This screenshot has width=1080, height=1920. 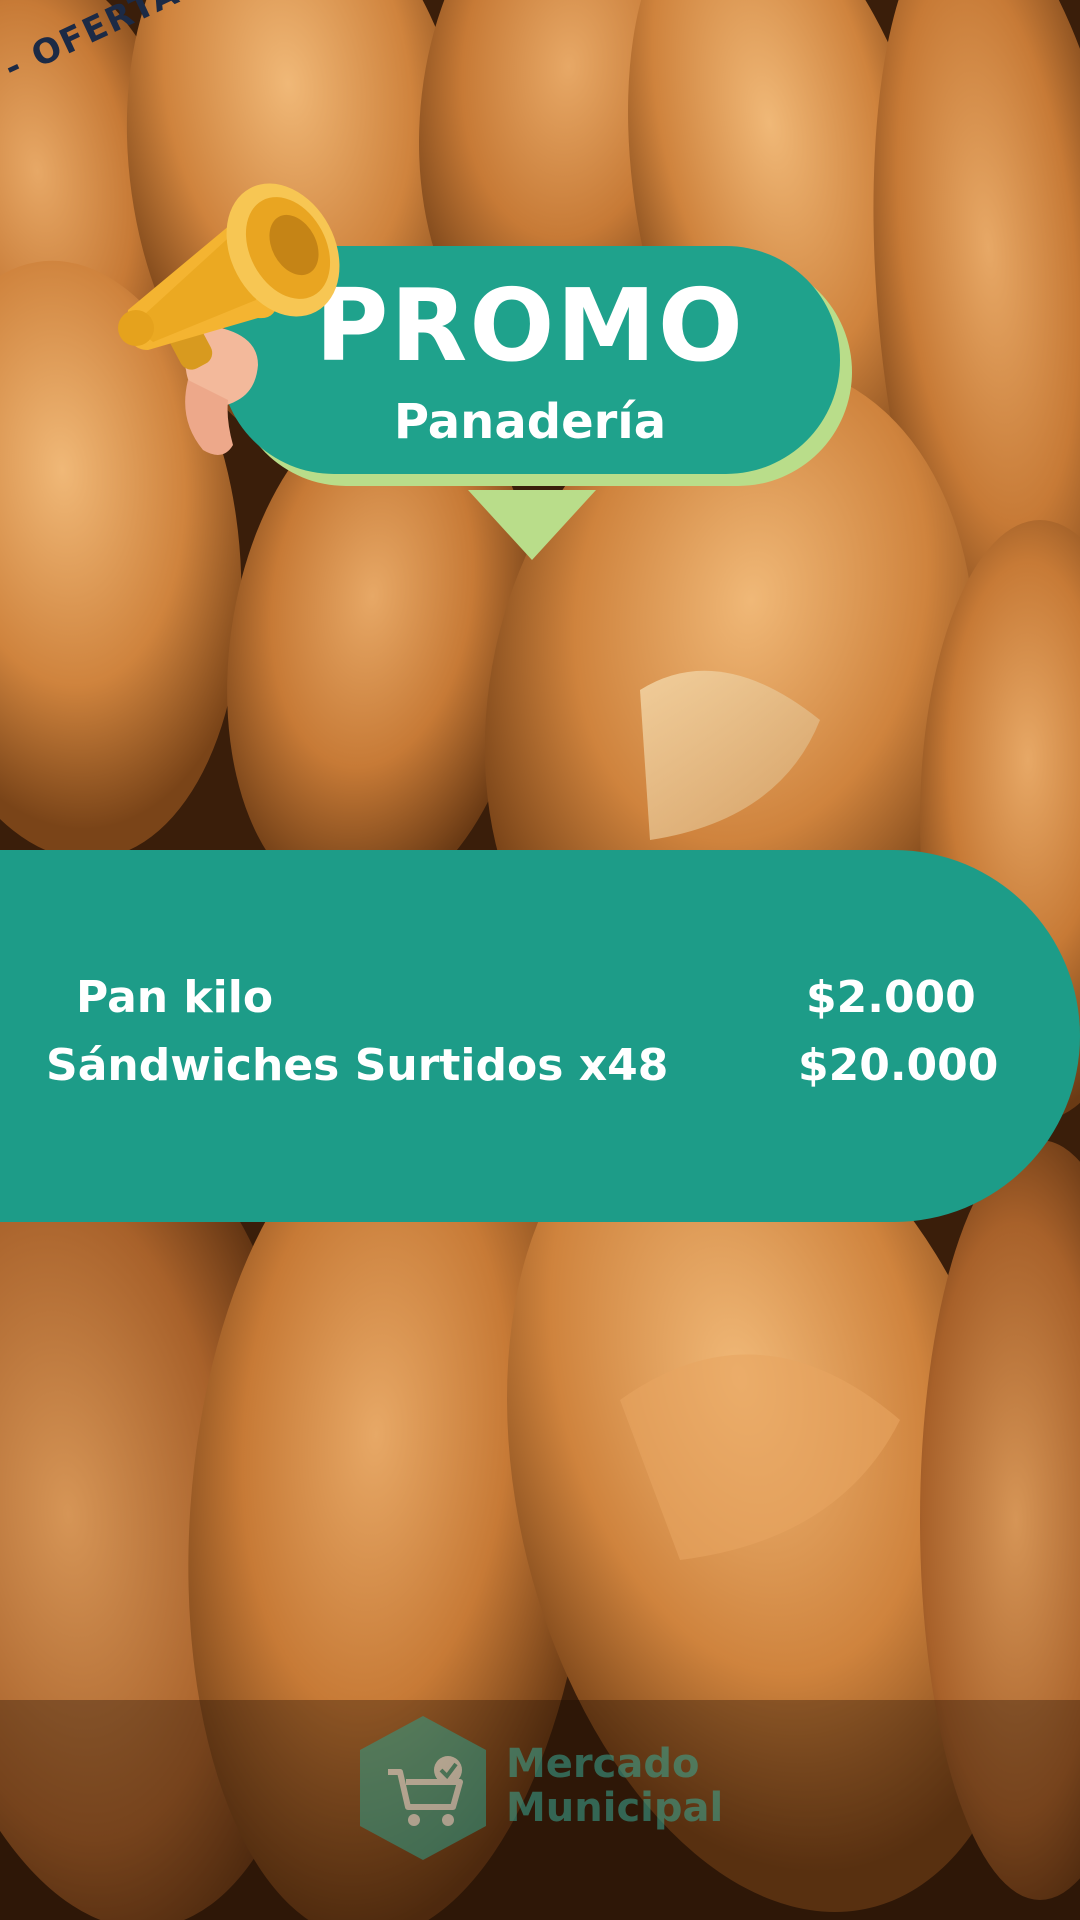 What do you see at coordinates (898, 1065) in the screenshot?
I see `item-price-sandwiches: $20.000` at bounding box center [898, 1065].